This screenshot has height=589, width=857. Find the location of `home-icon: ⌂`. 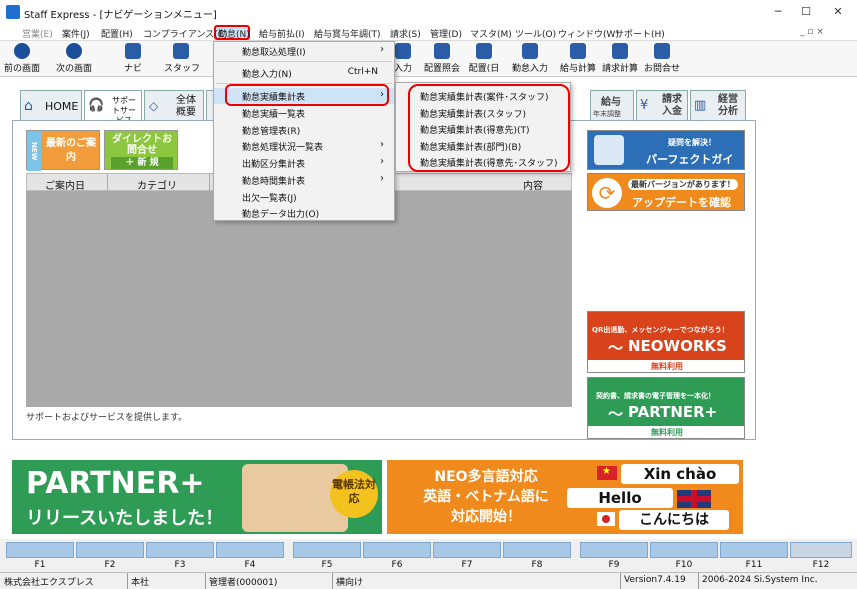

home-icon: ⌂ is located at coordinates (28, 106).